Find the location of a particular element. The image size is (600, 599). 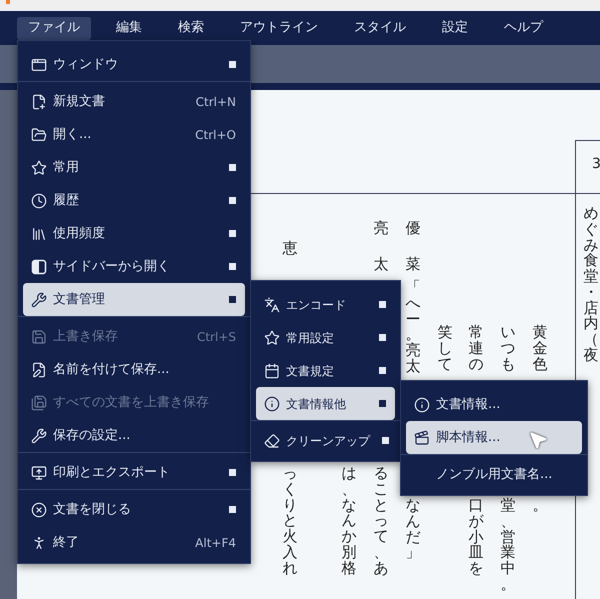

menu-bar-item: アウトライン is located at coordinates (279, 28).